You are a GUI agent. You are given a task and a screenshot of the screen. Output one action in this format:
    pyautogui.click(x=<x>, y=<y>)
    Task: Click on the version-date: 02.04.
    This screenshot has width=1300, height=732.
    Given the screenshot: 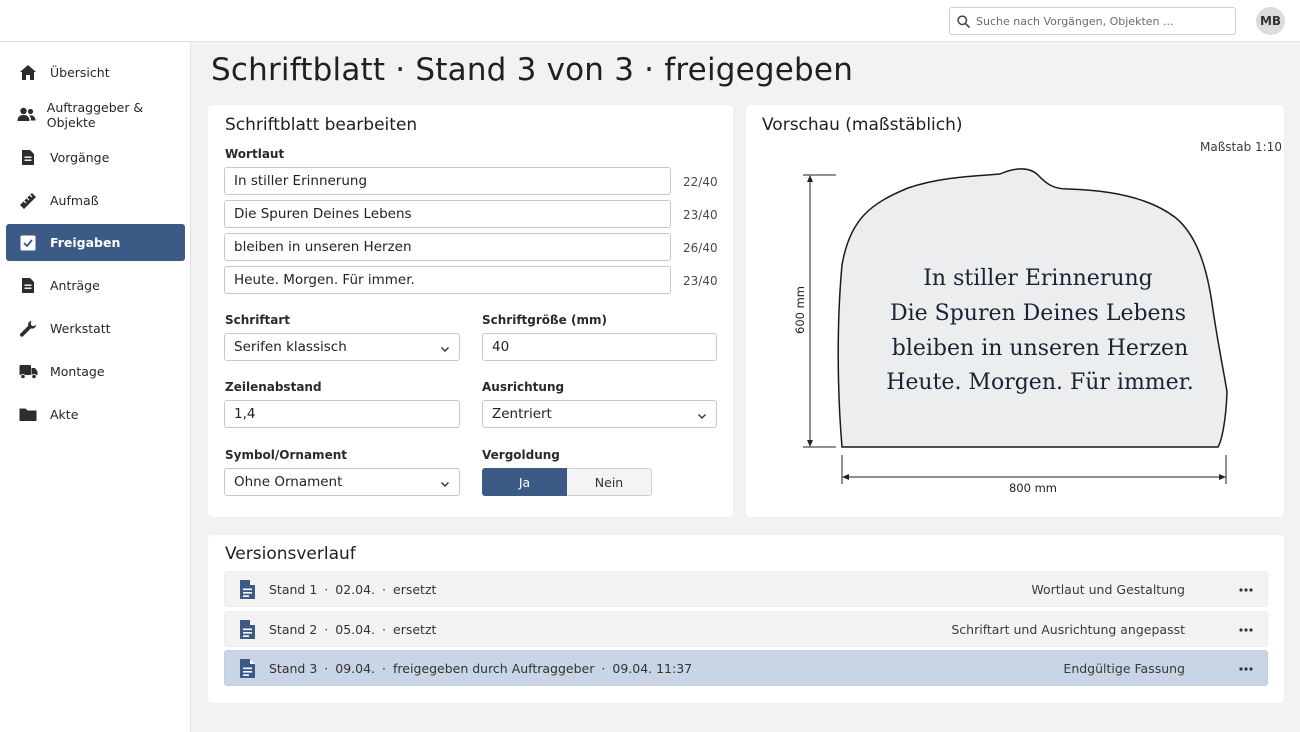 What is the action you would take?
    pyautogui.click(x=355, y=589)
    